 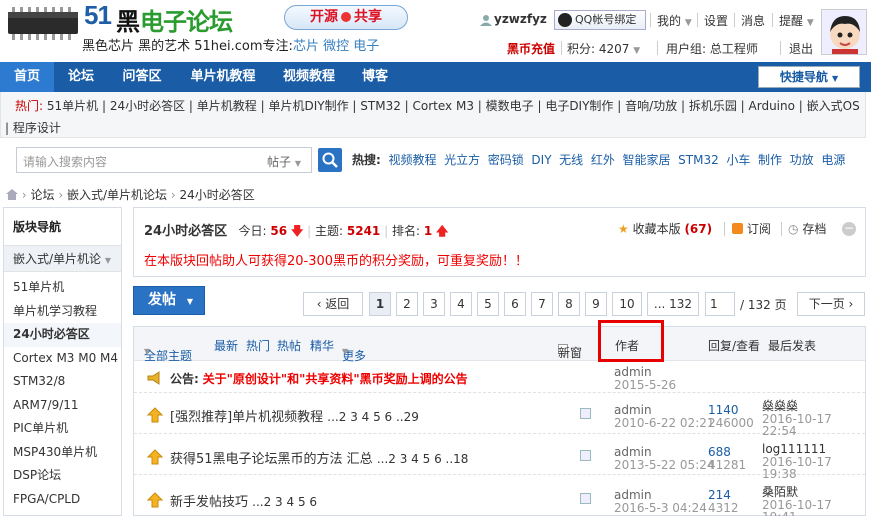 I want to click on search-button, so click(x=330, y=160).